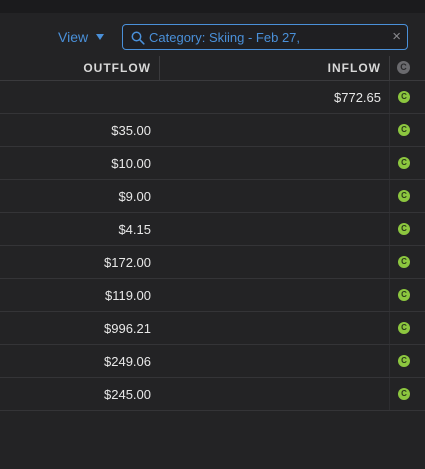 This screenshot has width=425, height=469. What do you see at coordinates (396, 37) in the screenshot?
I see `close-icon: ×` at bounding box center [396, 37].